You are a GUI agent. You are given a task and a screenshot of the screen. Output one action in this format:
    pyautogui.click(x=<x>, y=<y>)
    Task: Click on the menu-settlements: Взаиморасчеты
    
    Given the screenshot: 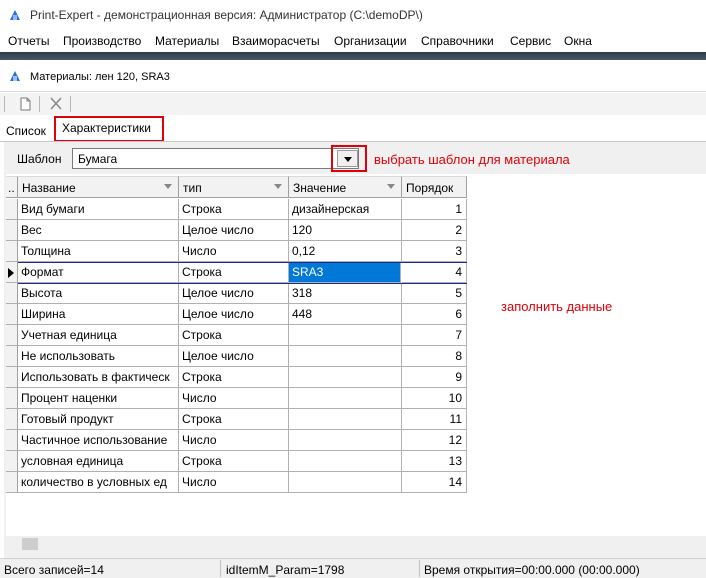 What is the action you would take?
    pyautogui.click(x=276, y=41)
    